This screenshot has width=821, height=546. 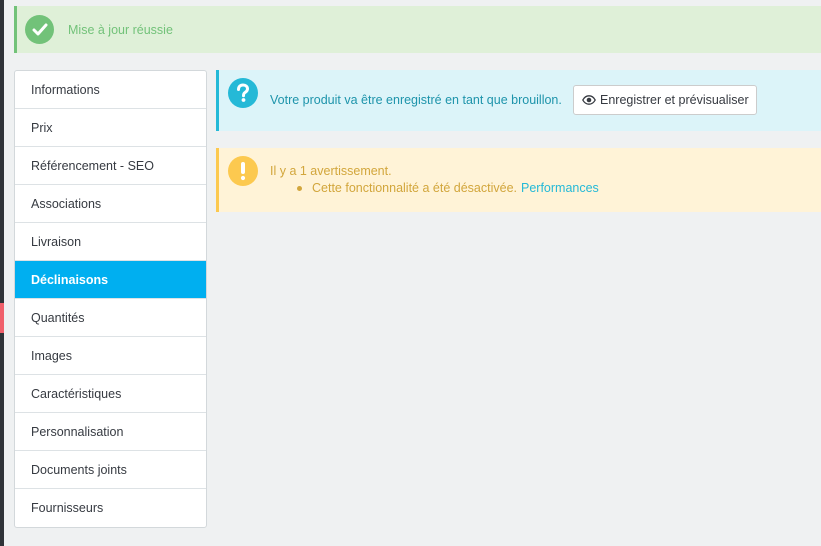 What do you see at coordinates (2, 273) in the screenshot?
I see `admin-sidebar-edge` at bounding box center [2, 273].